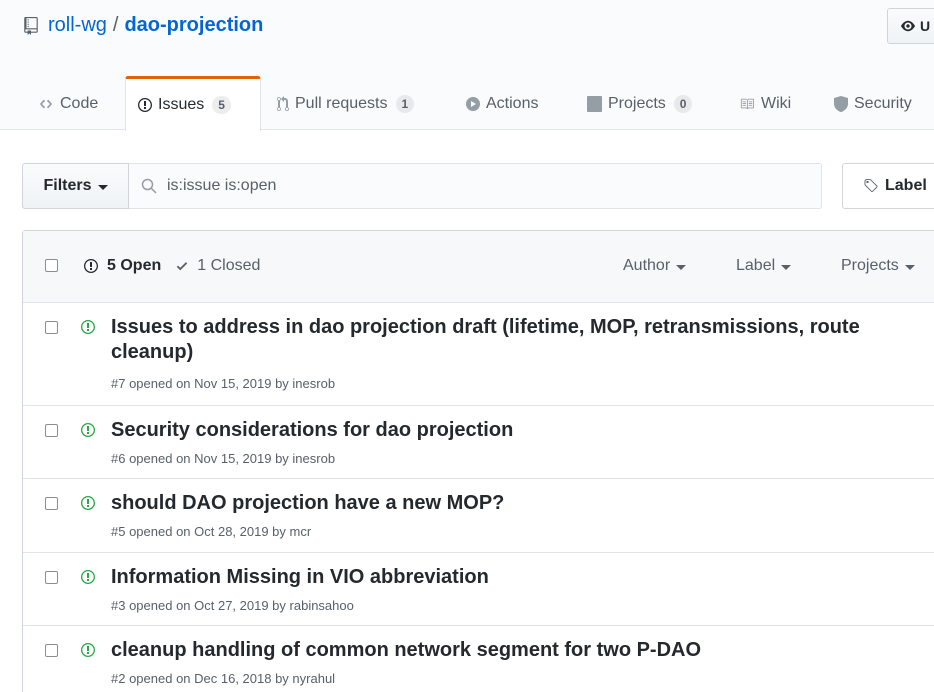 This screenshot has width=934, height=692. I want to click on repo-name-link: dao-projection, so click(193, 25).